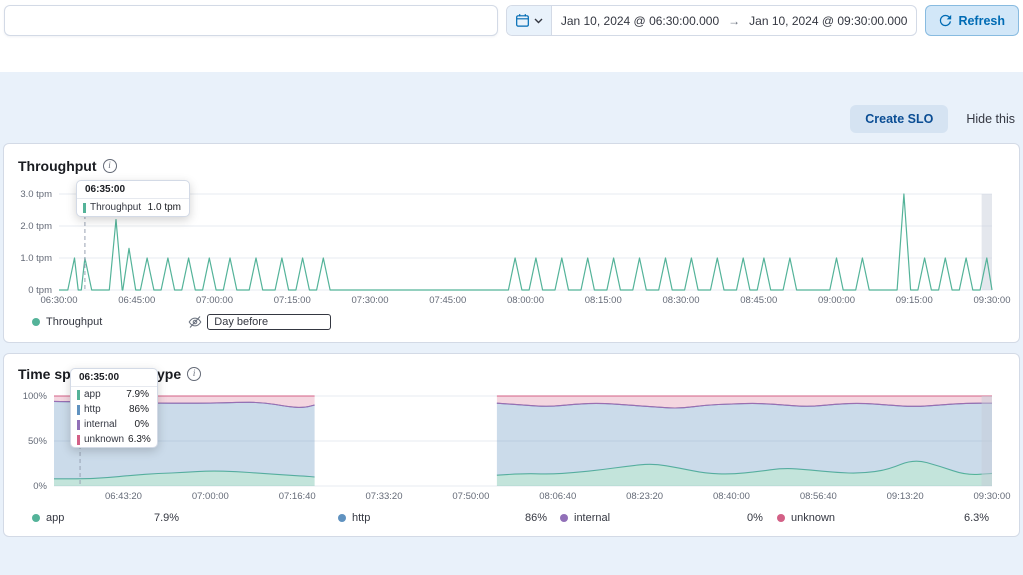 This screenshot has width=1023, height=575. I want to click on day-before-legend-box: Day before, so click(269, 322).